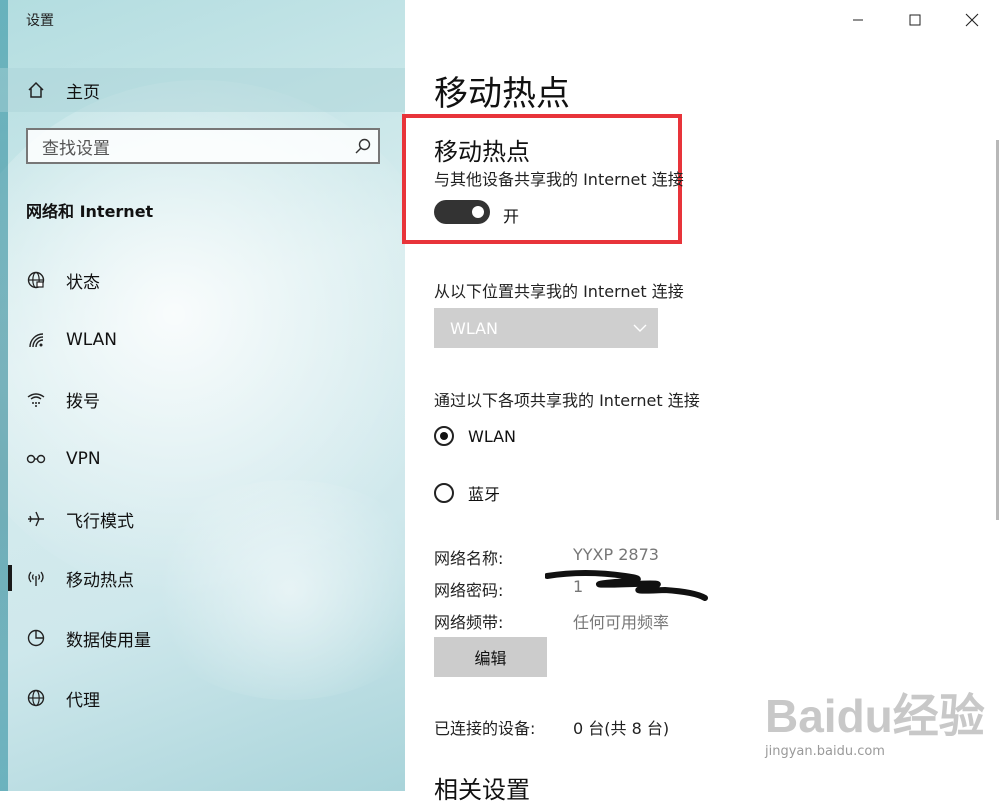 This screenshot has width=1000, height=805. What do you see at coordinates (485, 728) in the screenshot?
I see `connected-devices-key: 已连接的设备:` at bounding box center [485, 728].